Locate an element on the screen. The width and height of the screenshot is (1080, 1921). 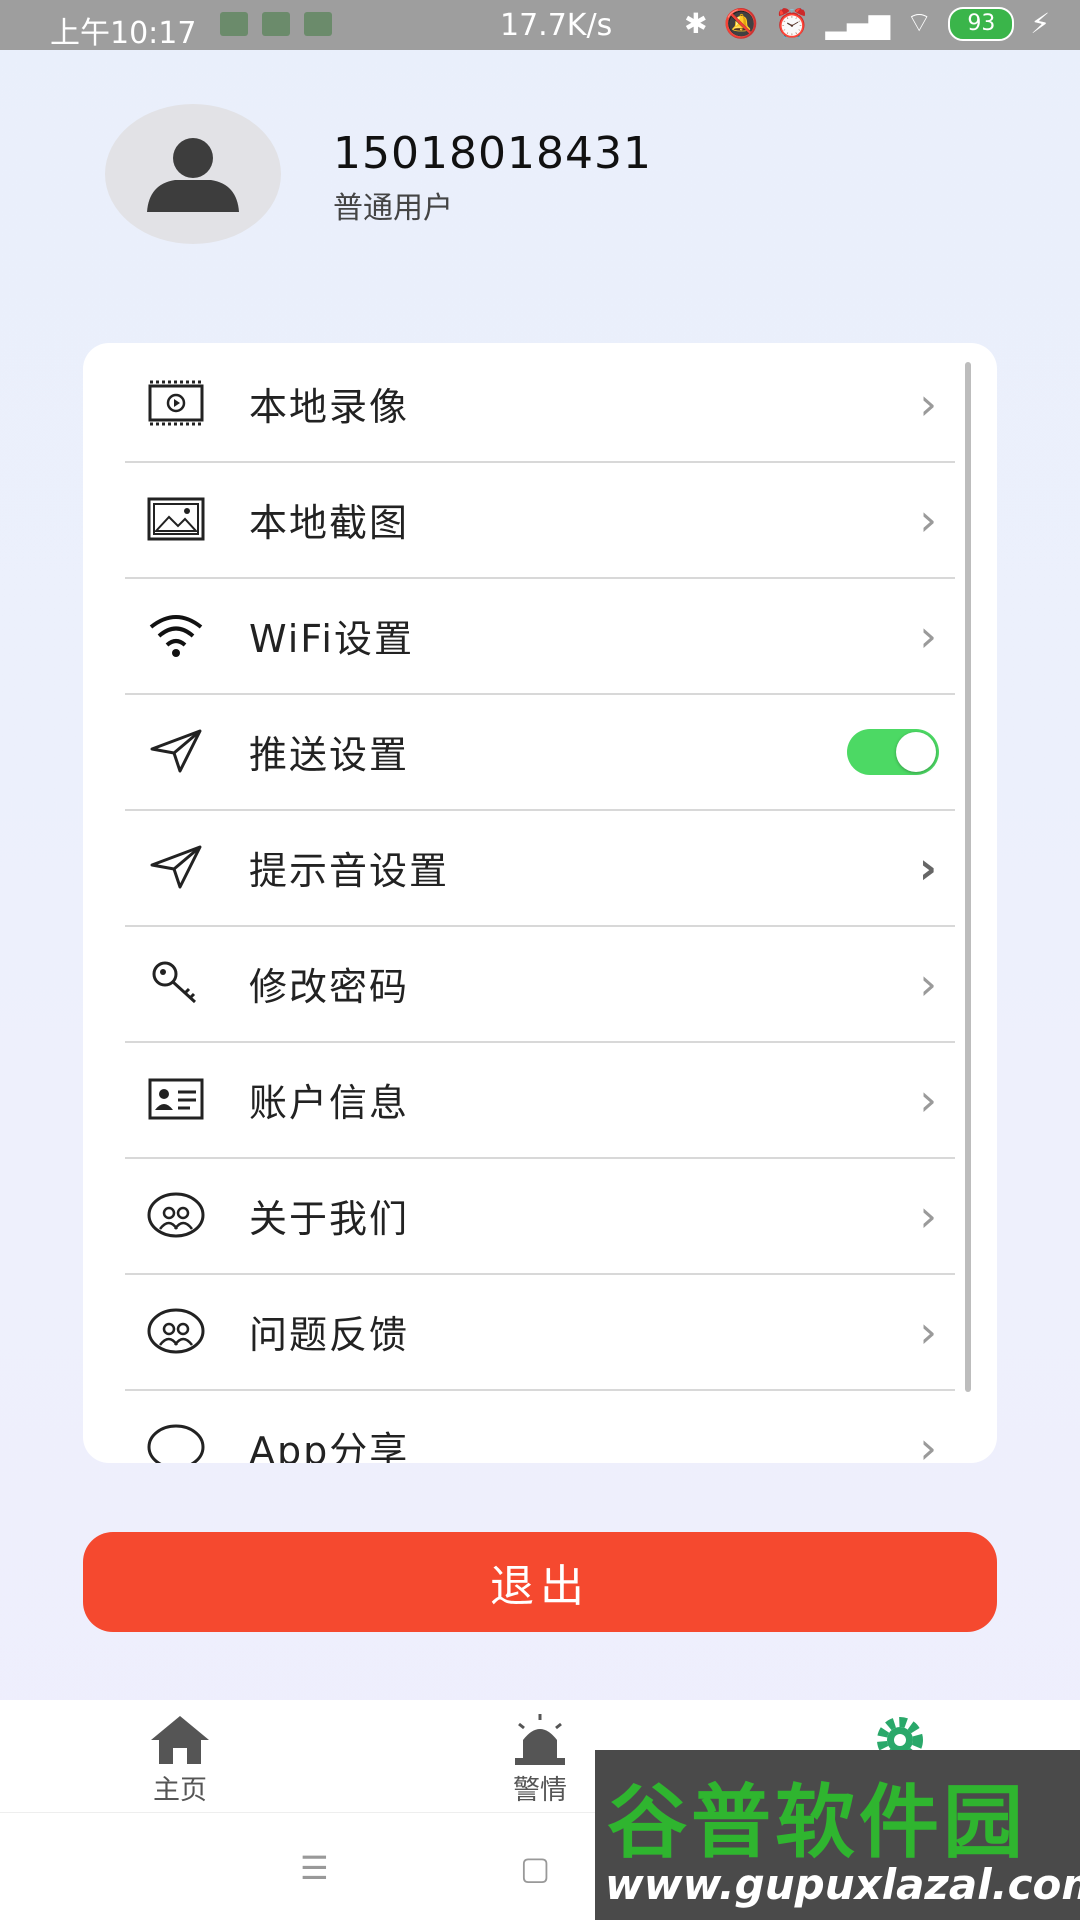
watermark: 谷普软件园 www.gupuxlazal.com is located at coordinates (837, 1835).